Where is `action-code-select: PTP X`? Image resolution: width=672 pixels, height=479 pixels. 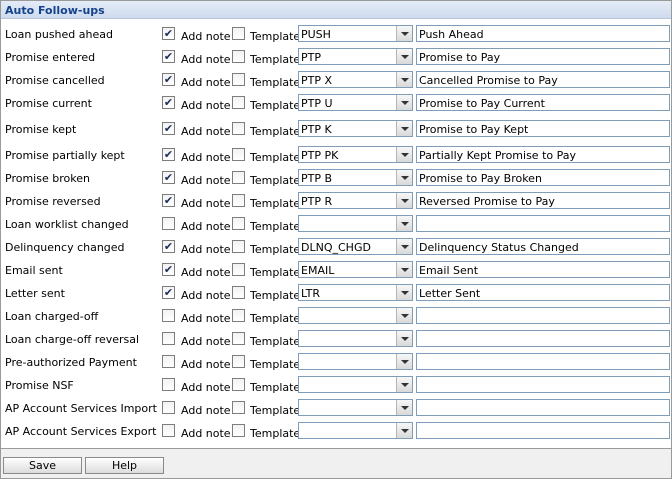
action-code-select: PTP X is located at coordinates (355, 79).